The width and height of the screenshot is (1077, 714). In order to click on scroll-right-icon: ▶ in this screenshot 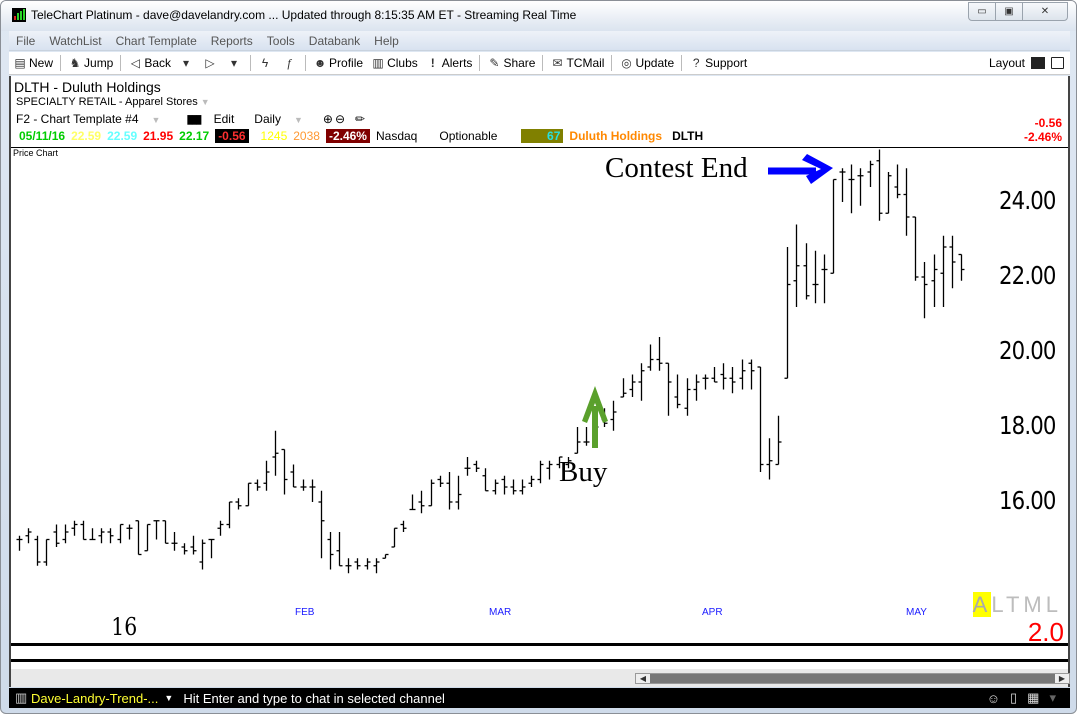, I will do `click(1062, 678)`.